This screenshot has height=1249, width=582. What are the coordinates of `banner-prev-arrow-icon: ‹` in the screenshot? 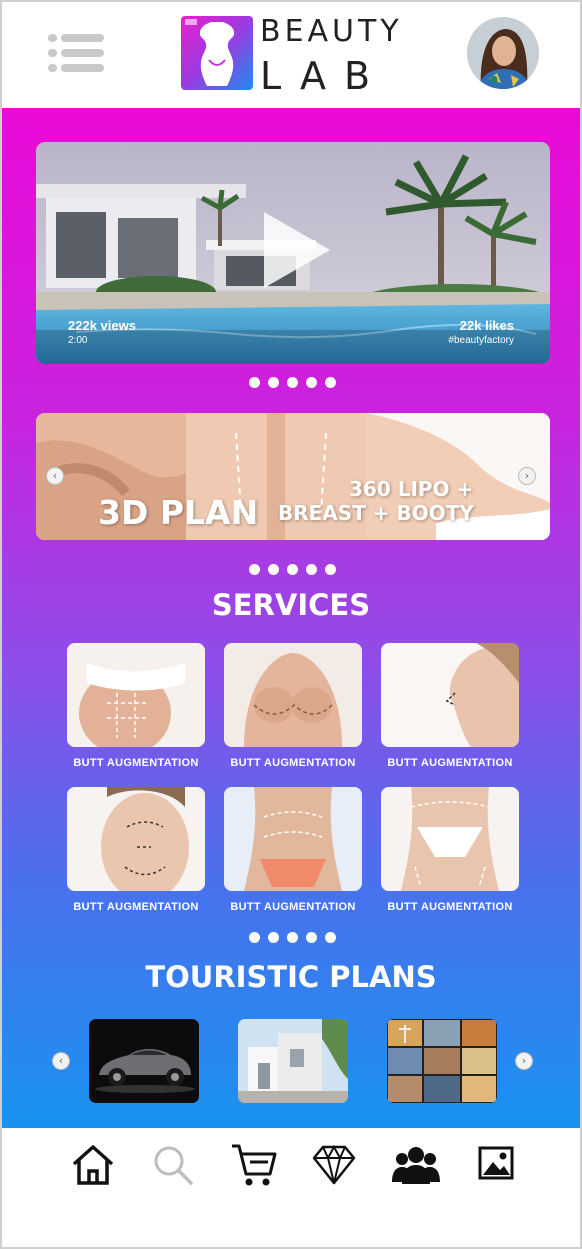 It's located at (55, 476).